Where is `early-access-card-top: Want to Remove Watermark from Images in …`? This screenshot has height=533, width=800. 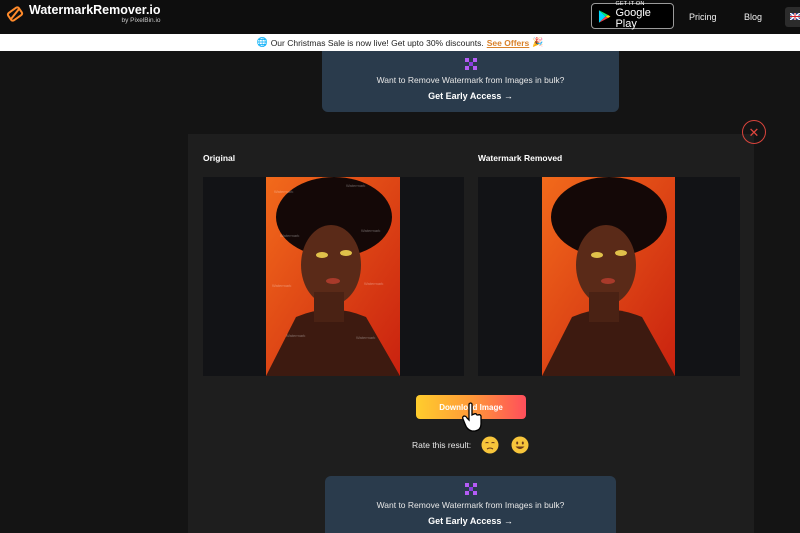 early-access-card-top: Want to Remove Watermark from Images in … is located at coordinates (470, 81).